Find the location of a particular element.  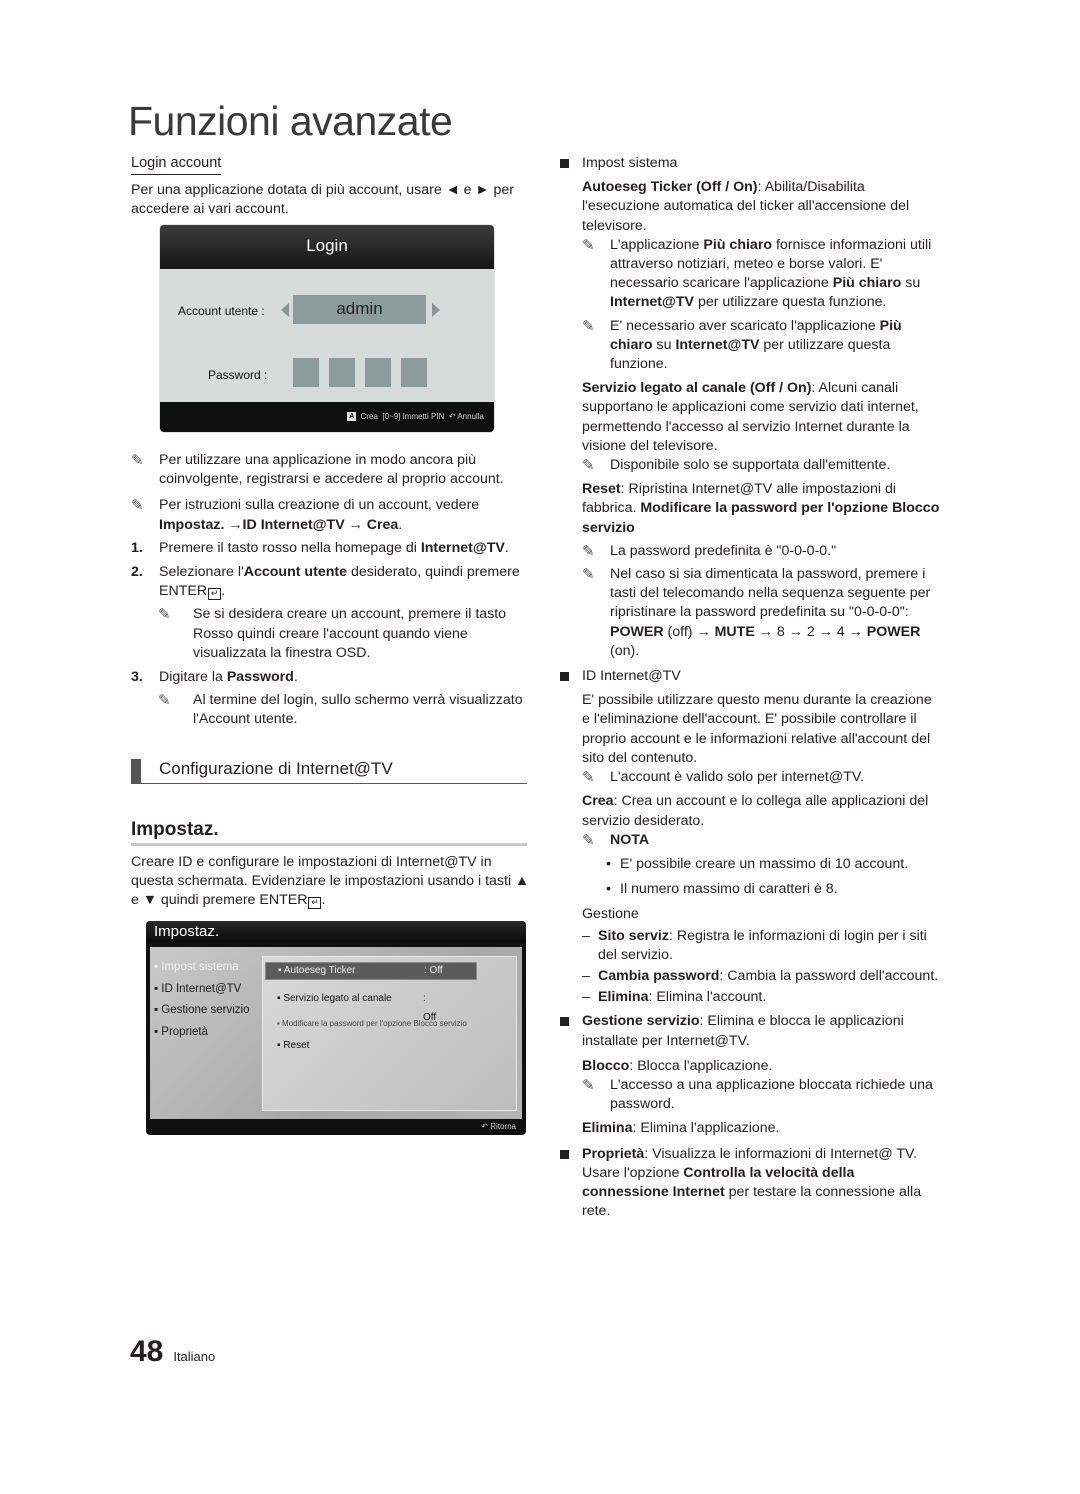

section-heading: Configurazione di Internet@TV is located at coordinates (329, 770).